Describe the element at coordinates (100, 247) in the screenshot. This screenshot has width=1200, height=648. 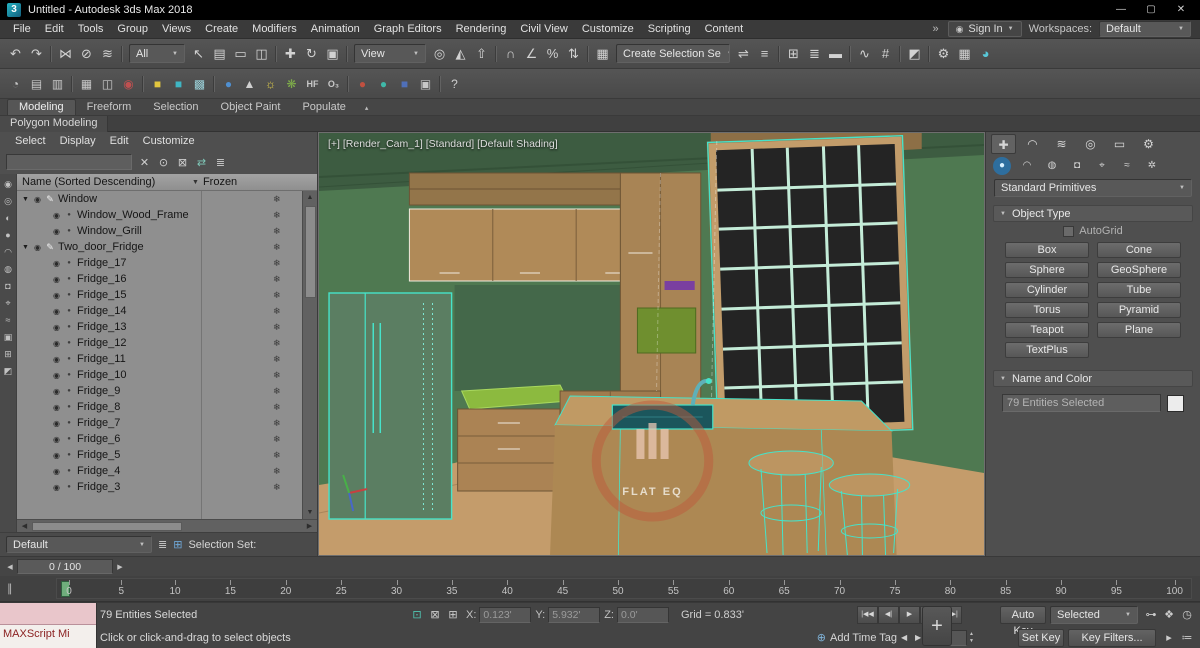
I see `object-name: Two_door_Fridge` at that location.